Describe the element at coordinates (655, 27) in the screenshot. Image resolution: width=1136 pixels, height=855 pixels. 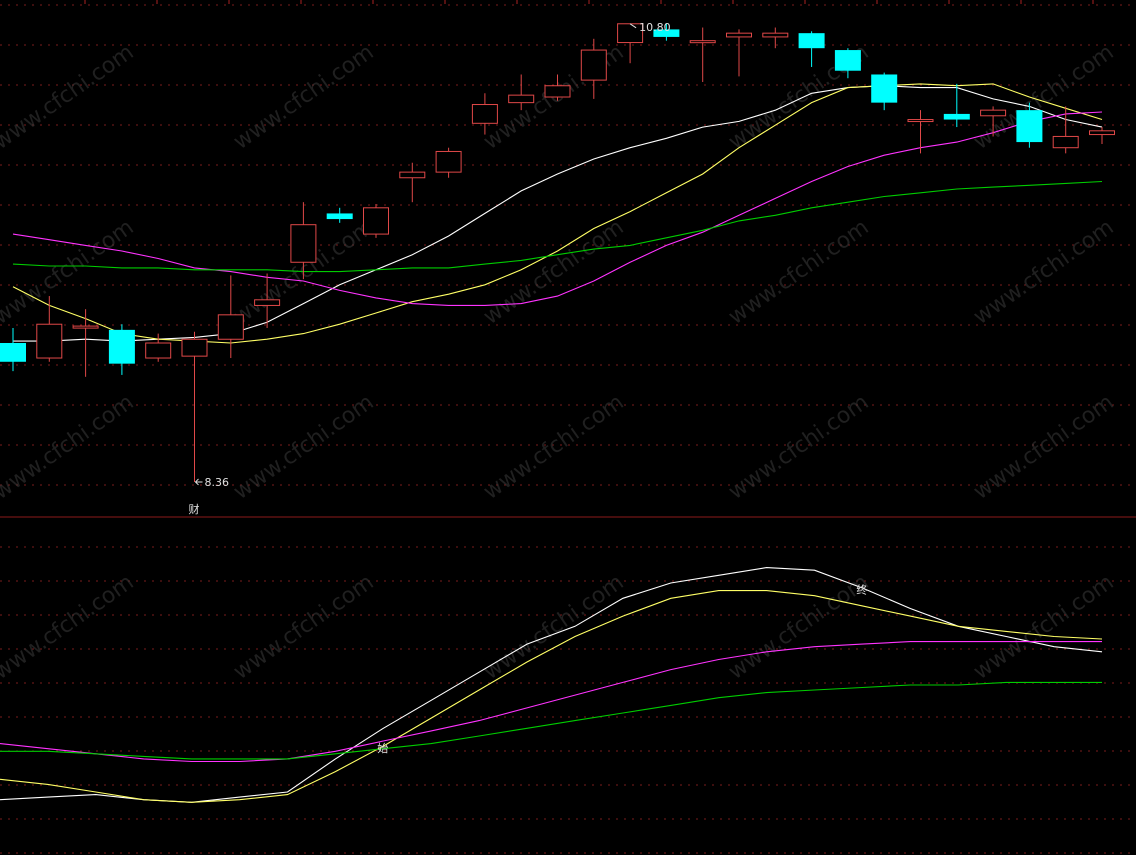
I see `high-price-label: 10.80` at that location.